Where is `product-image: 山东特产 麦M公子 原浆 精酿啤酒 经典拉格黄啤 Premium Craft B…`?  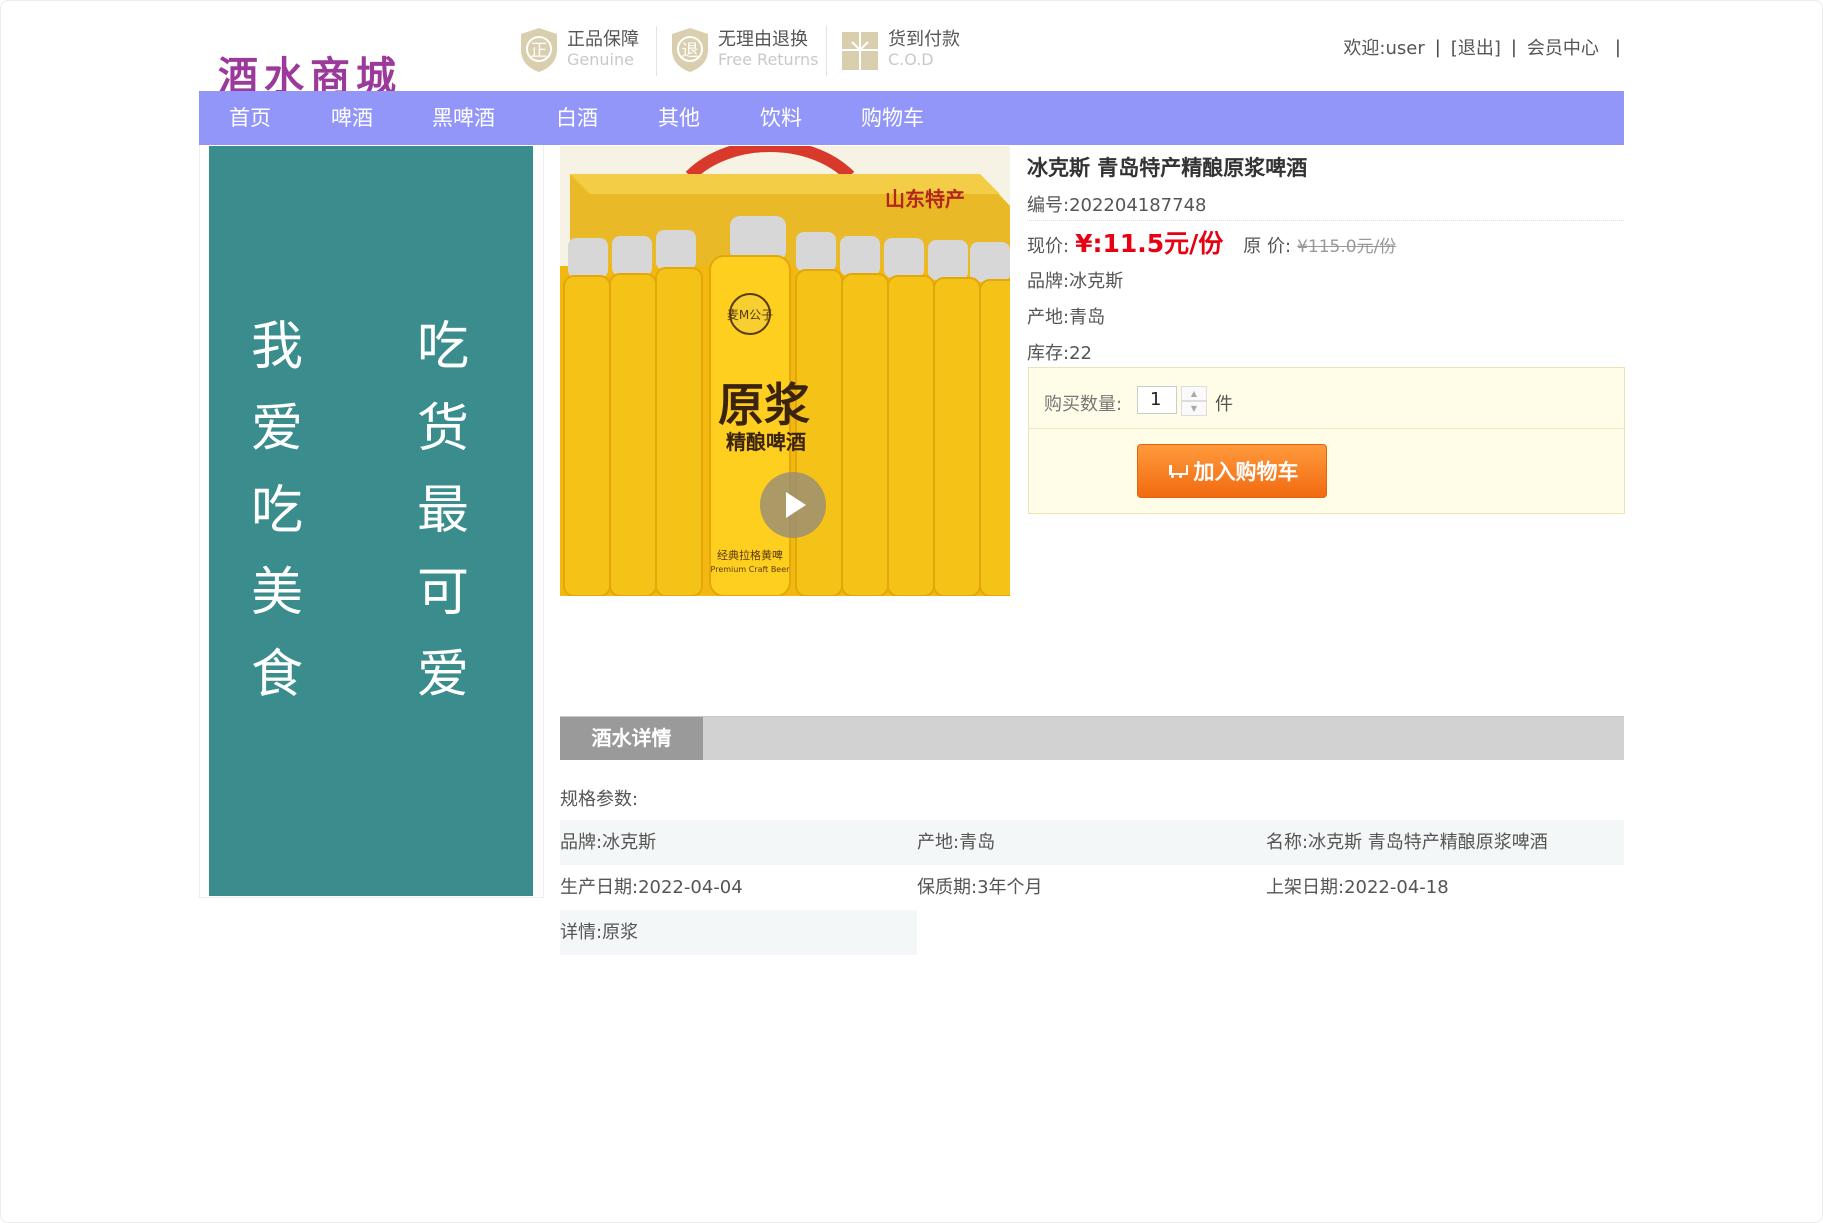 product-image: 山东特产 麦M公子 原浆 精酿啤酒 经典拉格黄啤 Premium Craft B… is located at coordinates (785, 371).